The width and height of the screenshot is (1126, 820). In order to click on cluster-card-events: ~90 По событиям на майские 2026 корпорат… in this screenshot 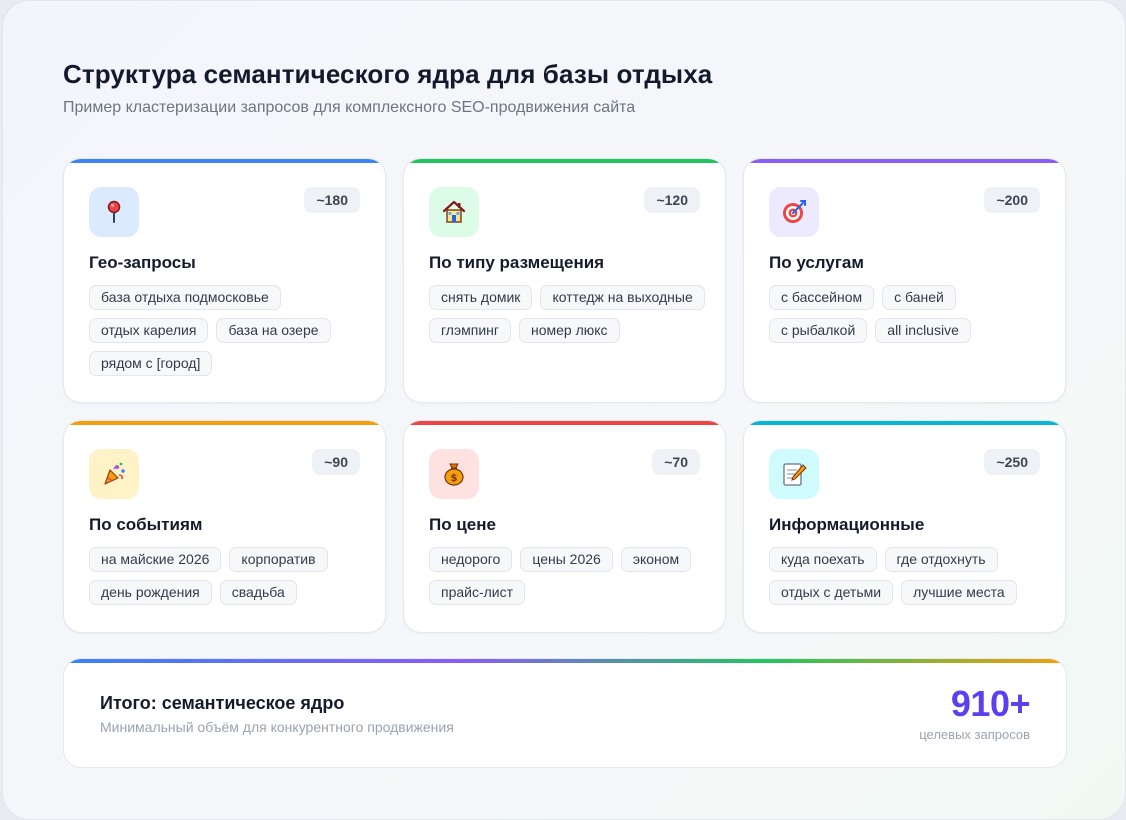, I will do `click(224, 526)`.